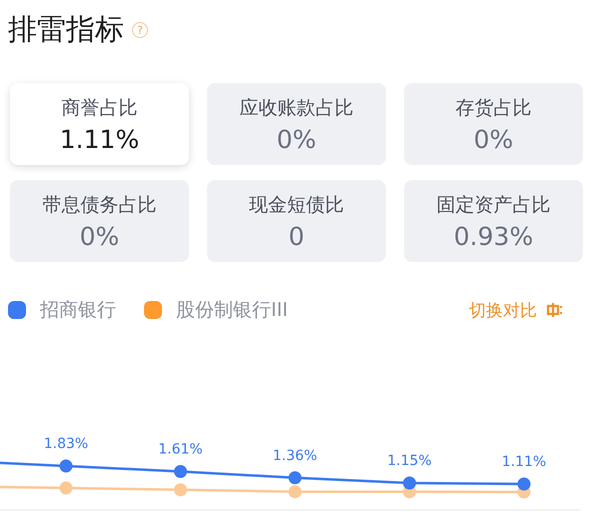 This screenshot has height=526, width=591. I want to click on metric-label: 现金短债比, so click(296, 205).